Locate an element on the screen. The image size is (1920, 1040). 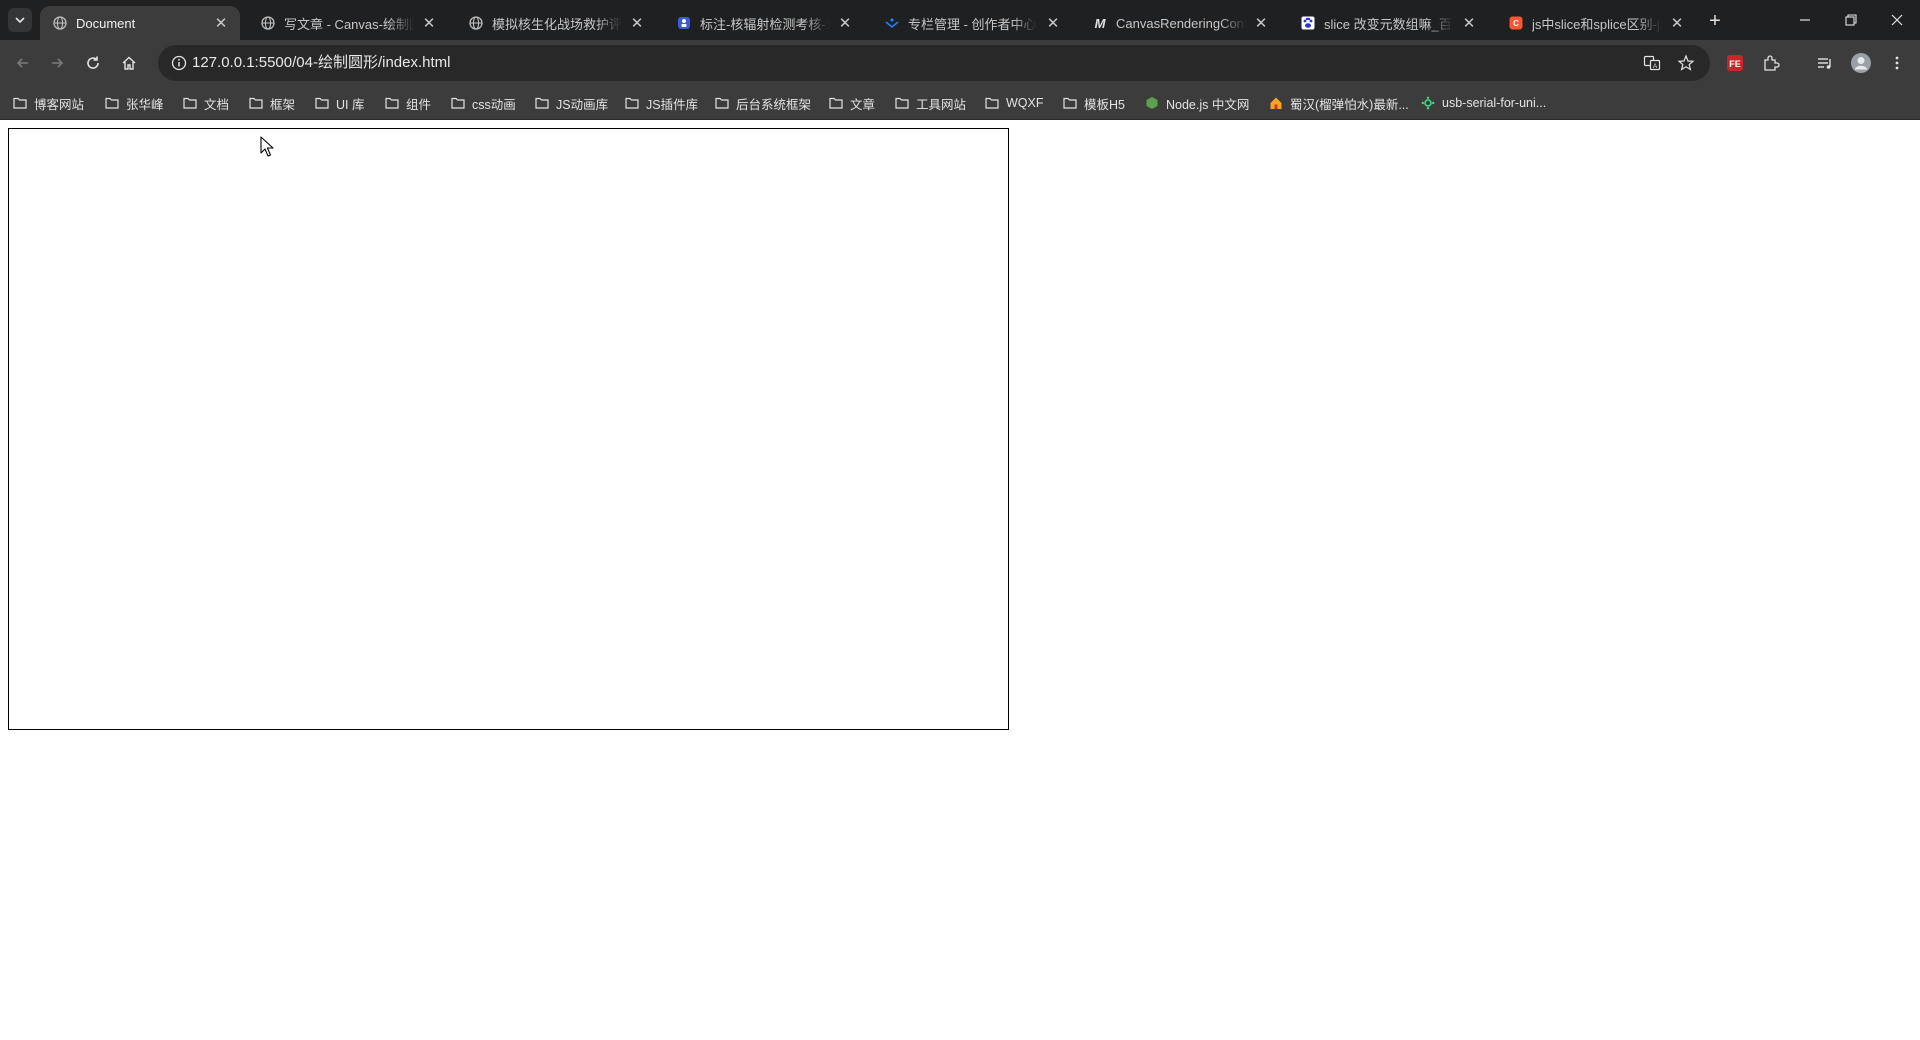
media-control-icon is located at coordinates (1825, 63).